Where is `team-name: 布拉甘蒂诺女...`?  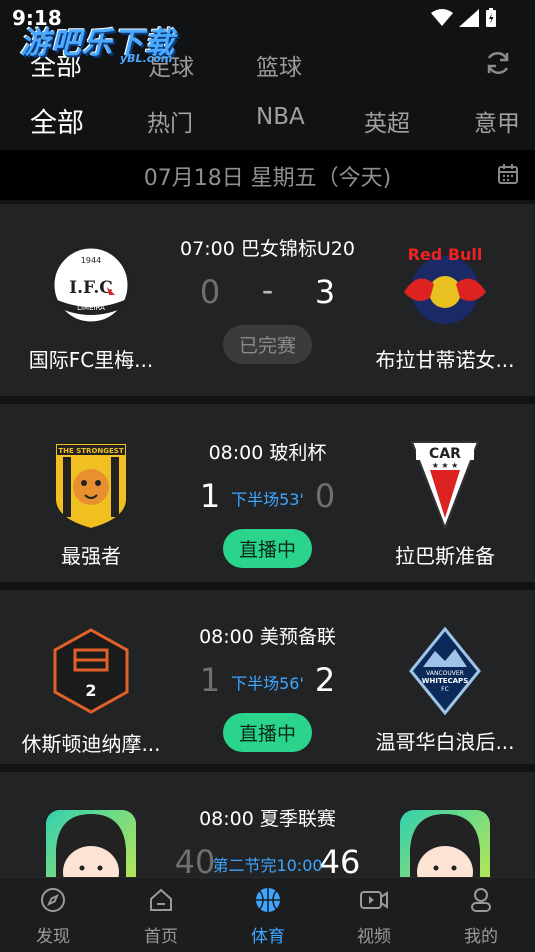
team-name: 布拉甘蒂诺女... is located at coordinates (445, 360).